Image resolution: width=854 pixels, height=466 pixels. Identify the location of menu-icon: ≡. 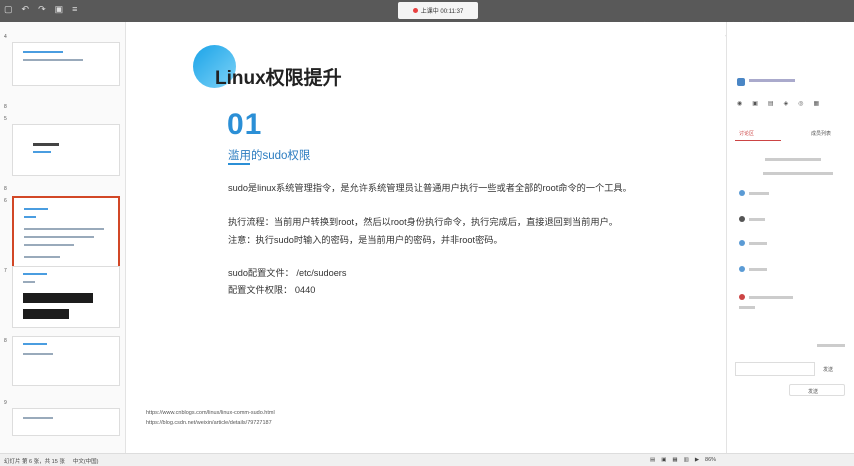
(74, 9).